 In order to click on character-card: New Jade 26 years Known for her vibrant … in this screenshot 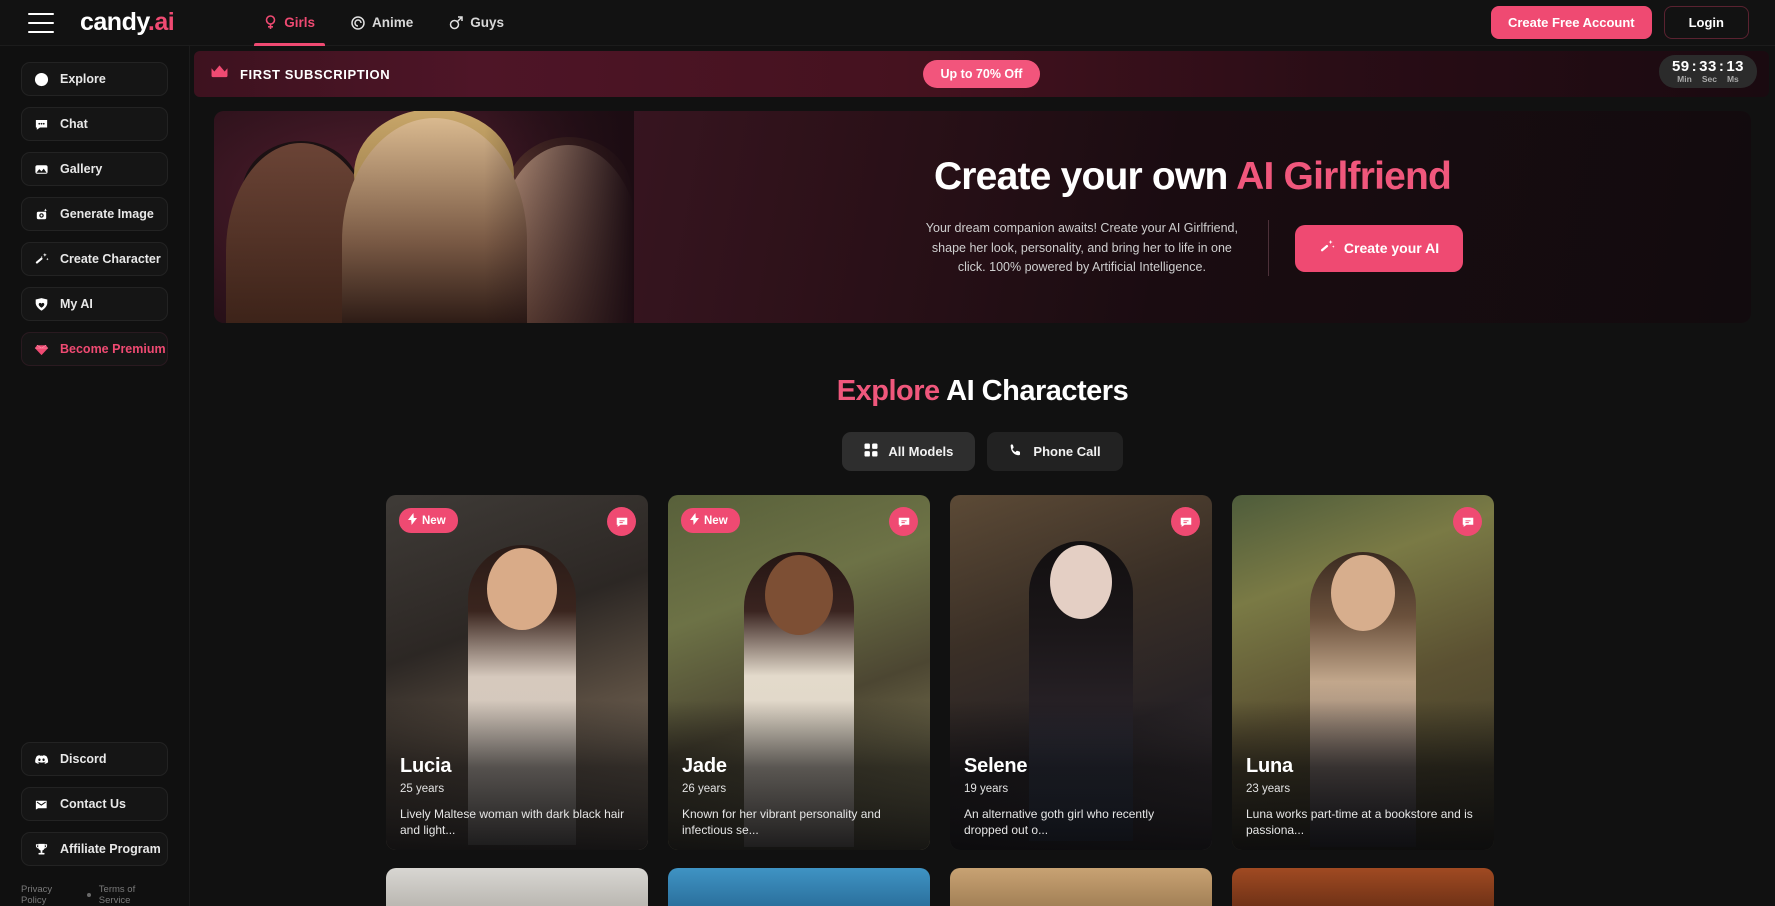, I will do `click(799, 672)`.